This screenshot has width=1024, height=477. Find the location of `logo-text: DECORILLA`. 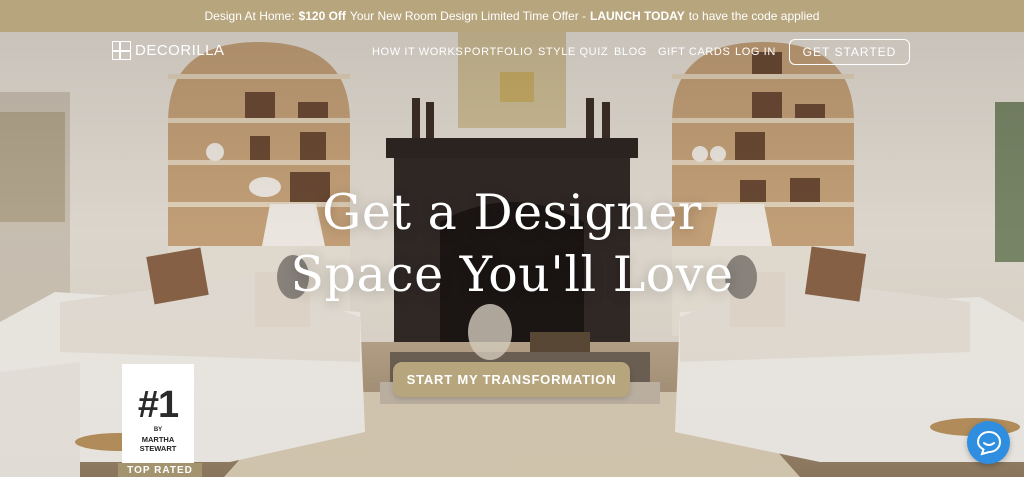

logo-text: DECORILLA is located at coordinates (180, 50).